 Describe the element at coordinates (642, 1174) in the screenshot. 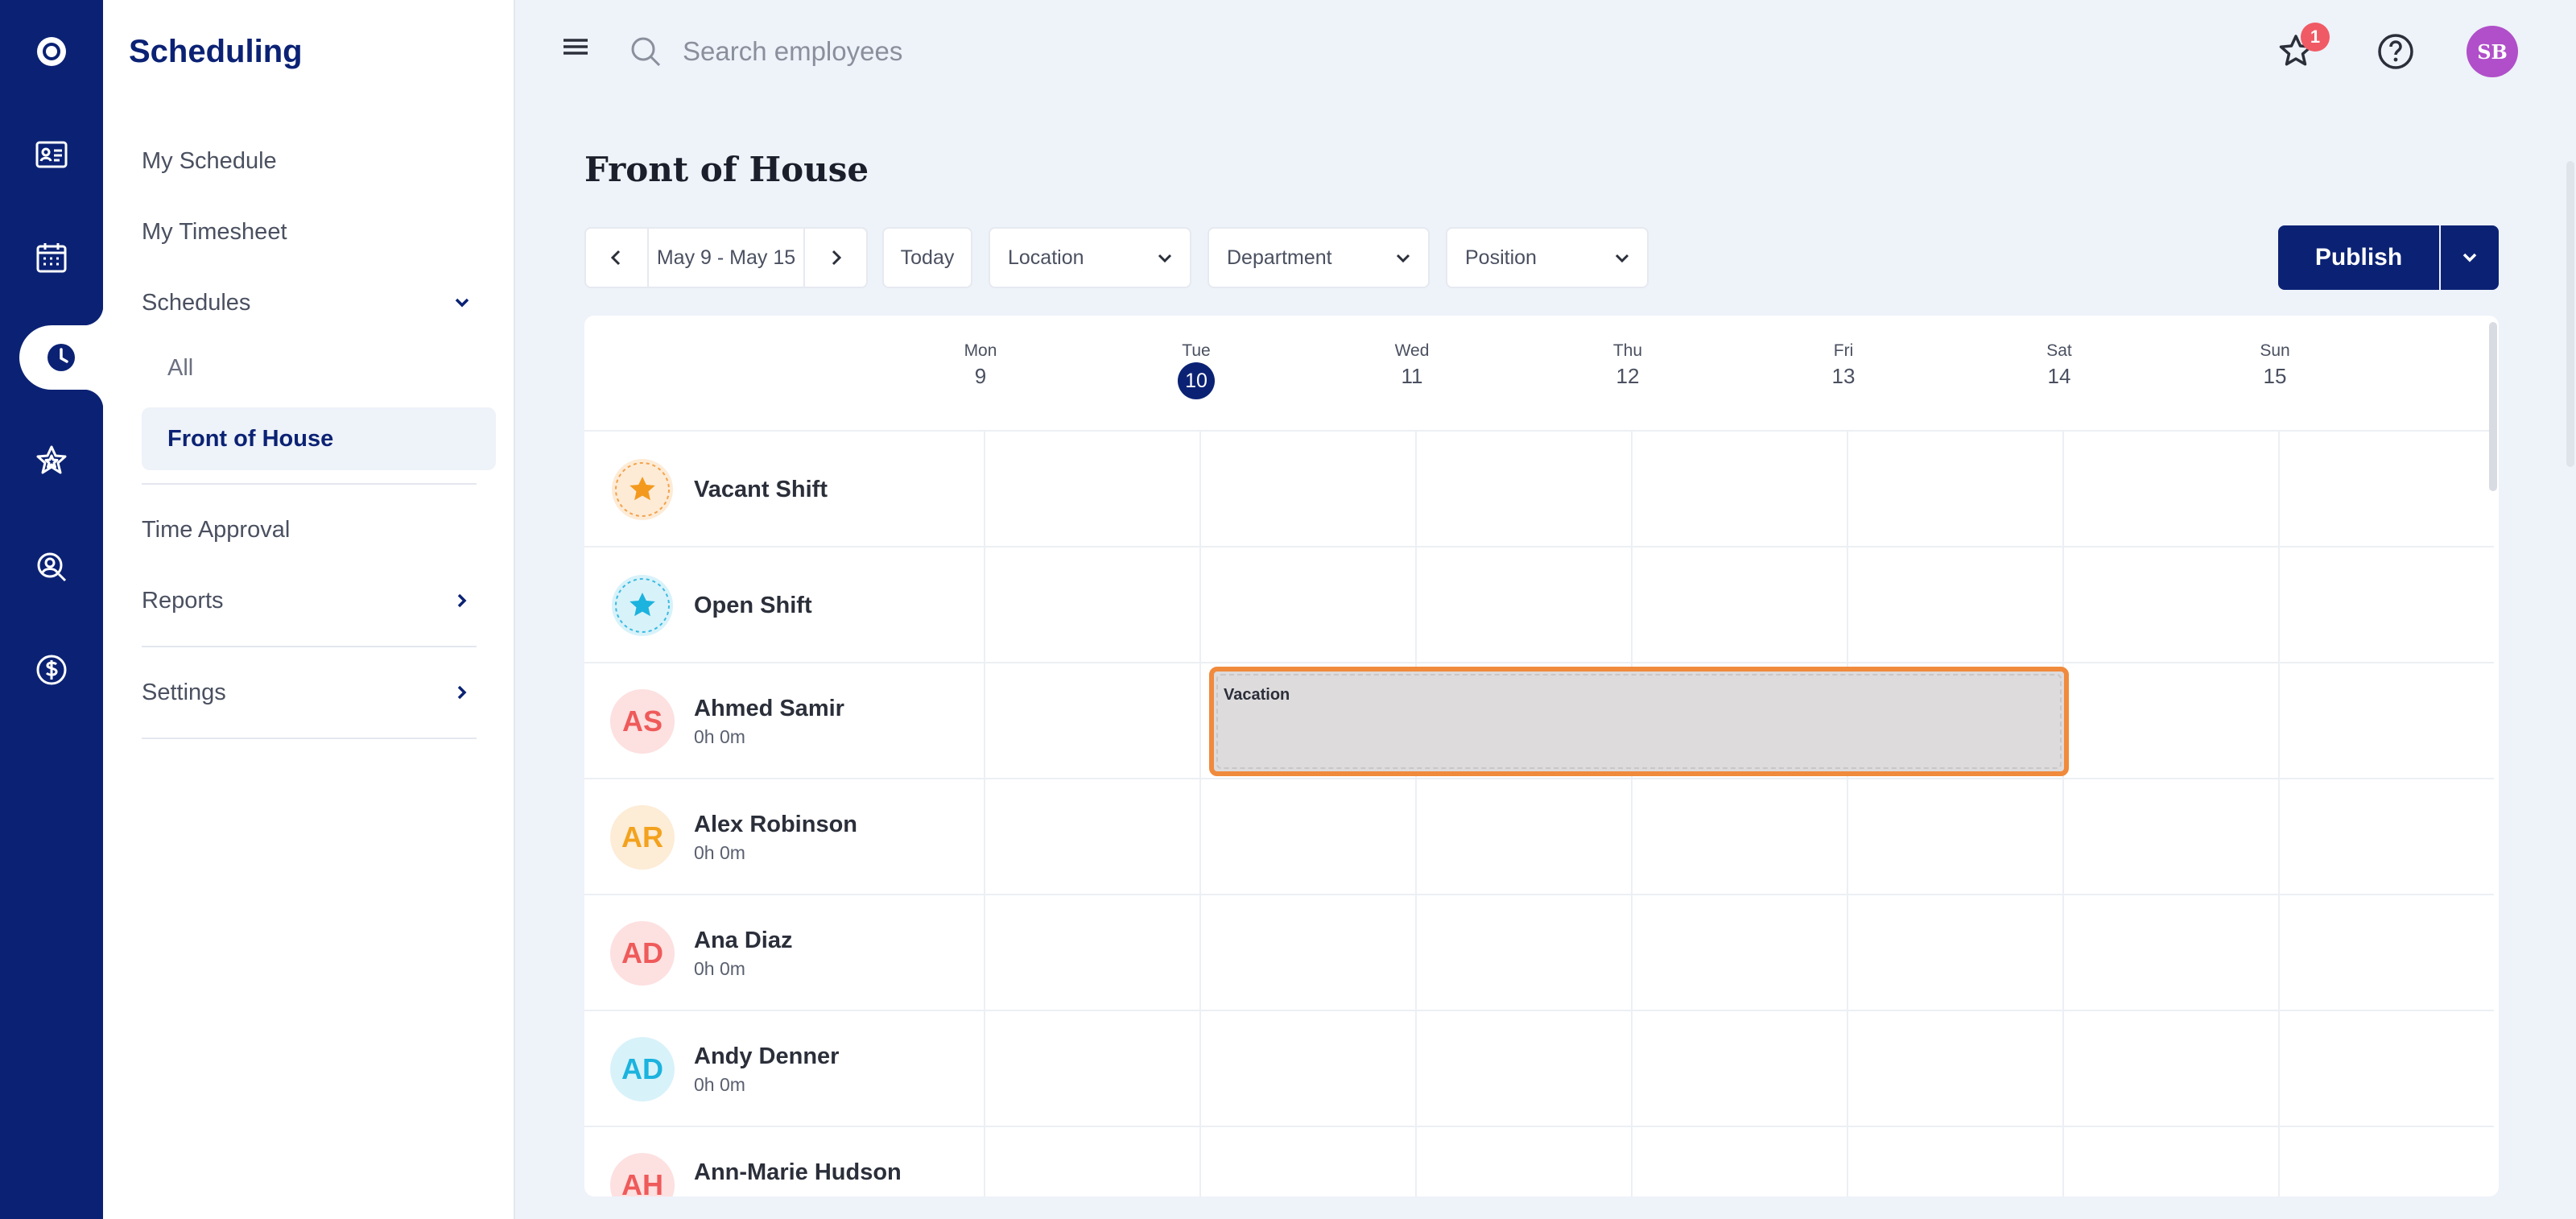

I see `employee-avatar: AH` at that location.